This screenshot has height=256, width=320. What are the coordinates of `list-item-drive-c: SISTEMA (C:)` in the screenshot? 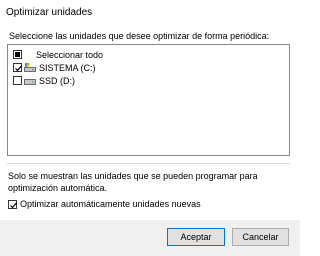 It's located at (54, 67).